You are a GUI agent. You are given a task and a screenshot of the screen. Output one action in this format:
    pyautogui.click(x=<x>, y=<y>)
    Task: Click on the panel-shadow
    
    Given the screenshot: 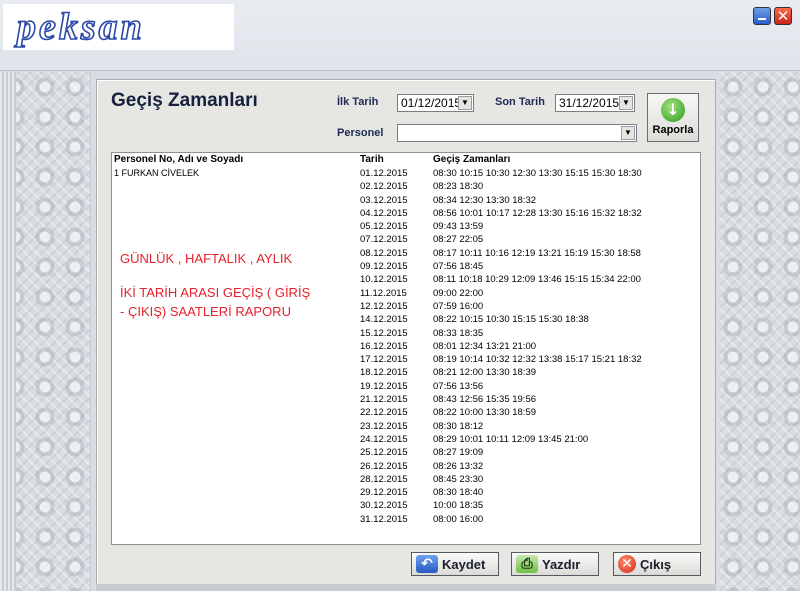 What is the action you would take?
    pyautogui.click(x=406, y=587)
    